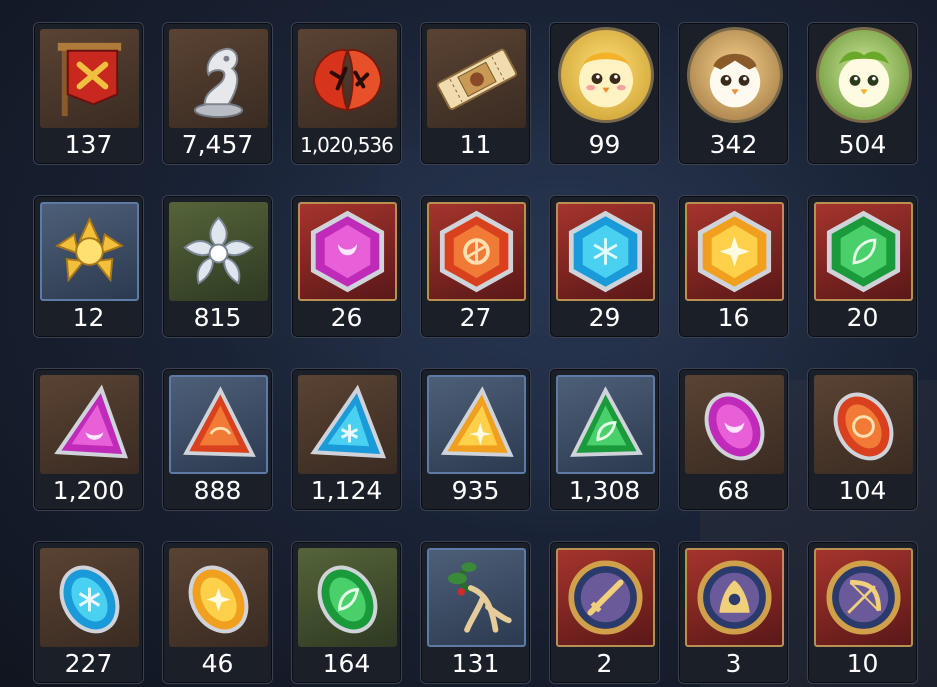 The height and width of the screenshot is (687, 937). Describe the element at coordinates (476, 251) in the screenshot. I see `red-hexagon-gem-icon` at that location.